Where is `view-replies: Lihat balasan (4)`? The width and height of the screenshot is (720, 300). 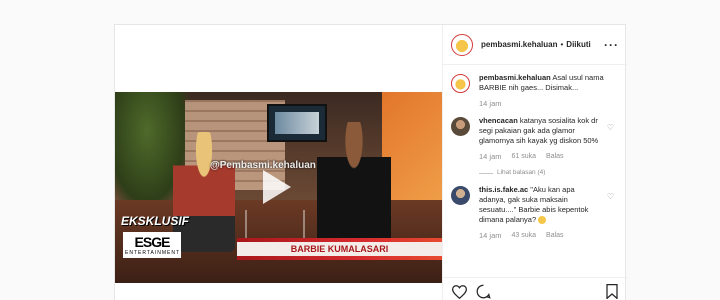 view-replies: Lihat balasan (4) is located at coordinates (549, 173).